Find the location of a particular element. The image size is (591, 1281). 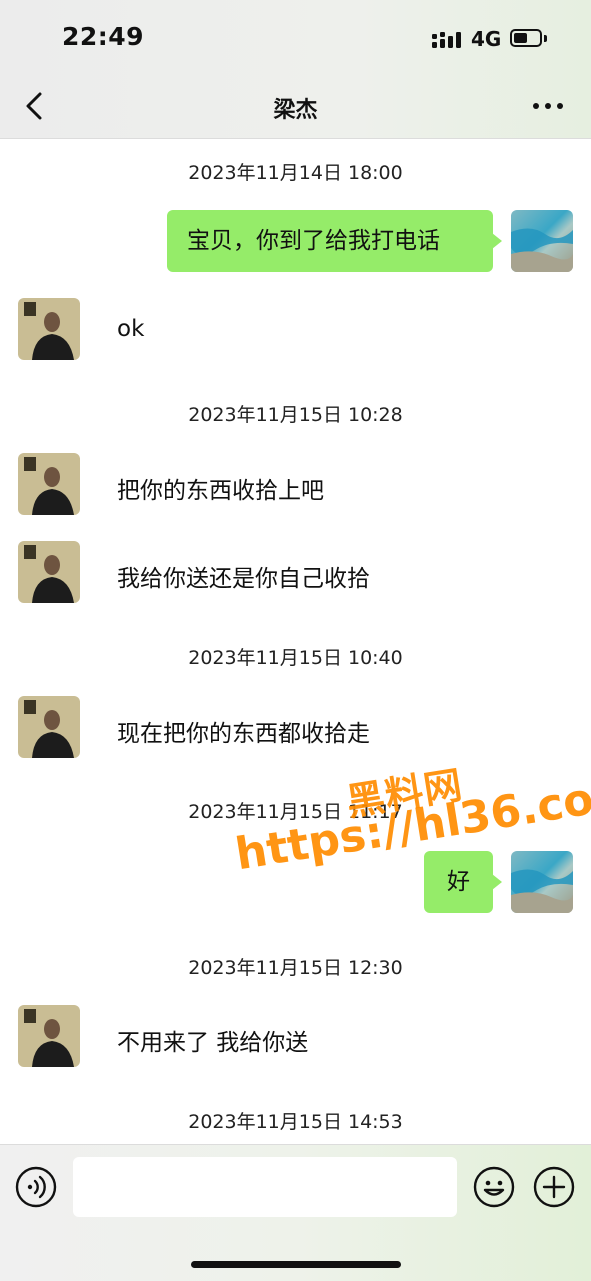

emoji-icon is located at coordinates (494, 1187).